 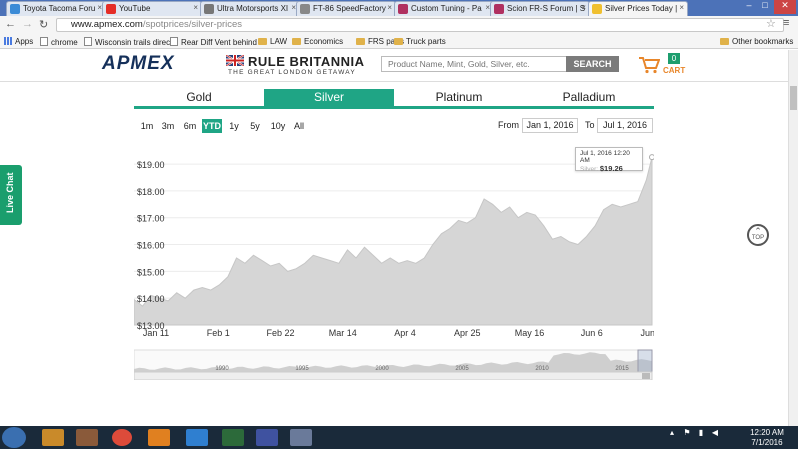 I want to click on volume-icon: ◀, so click(x=715, y=433).